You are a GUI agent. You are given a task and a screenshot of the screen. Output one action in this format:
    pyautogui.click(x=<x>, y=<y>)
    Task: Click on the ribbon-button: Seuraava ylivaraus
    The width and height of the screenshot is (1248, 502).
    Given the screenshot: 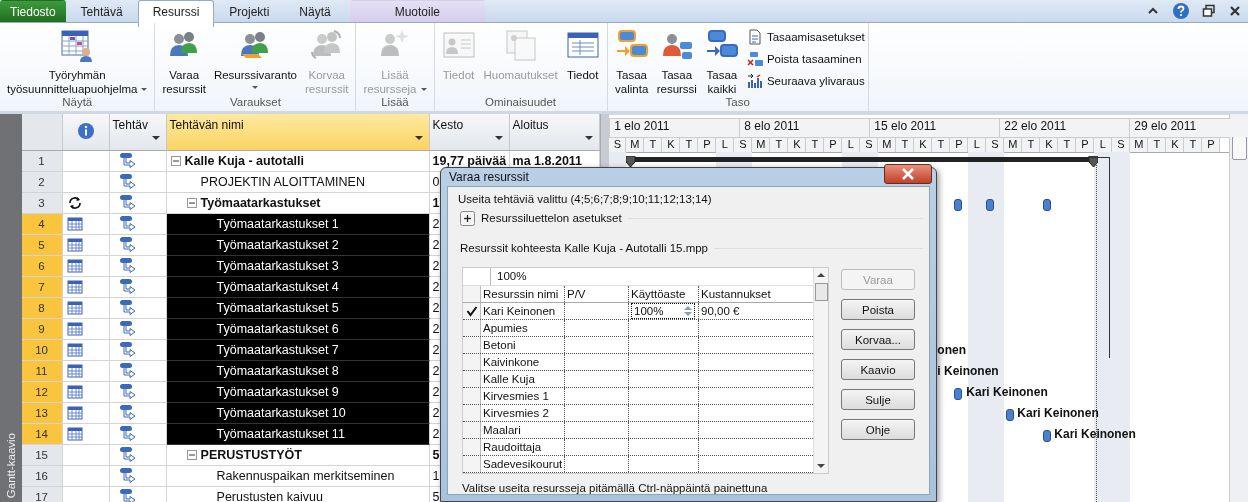 What is the action you would take?
    pyautogui.click(x=805, y=81)
    